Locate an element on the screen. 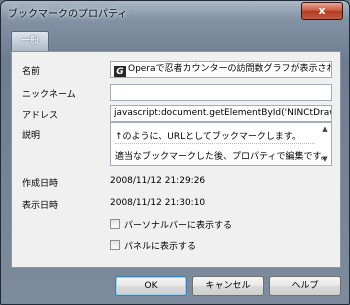 The width and height of the screenshot is (350, 305). shown-label: 表示日時 is located at coordinates (40, 206).